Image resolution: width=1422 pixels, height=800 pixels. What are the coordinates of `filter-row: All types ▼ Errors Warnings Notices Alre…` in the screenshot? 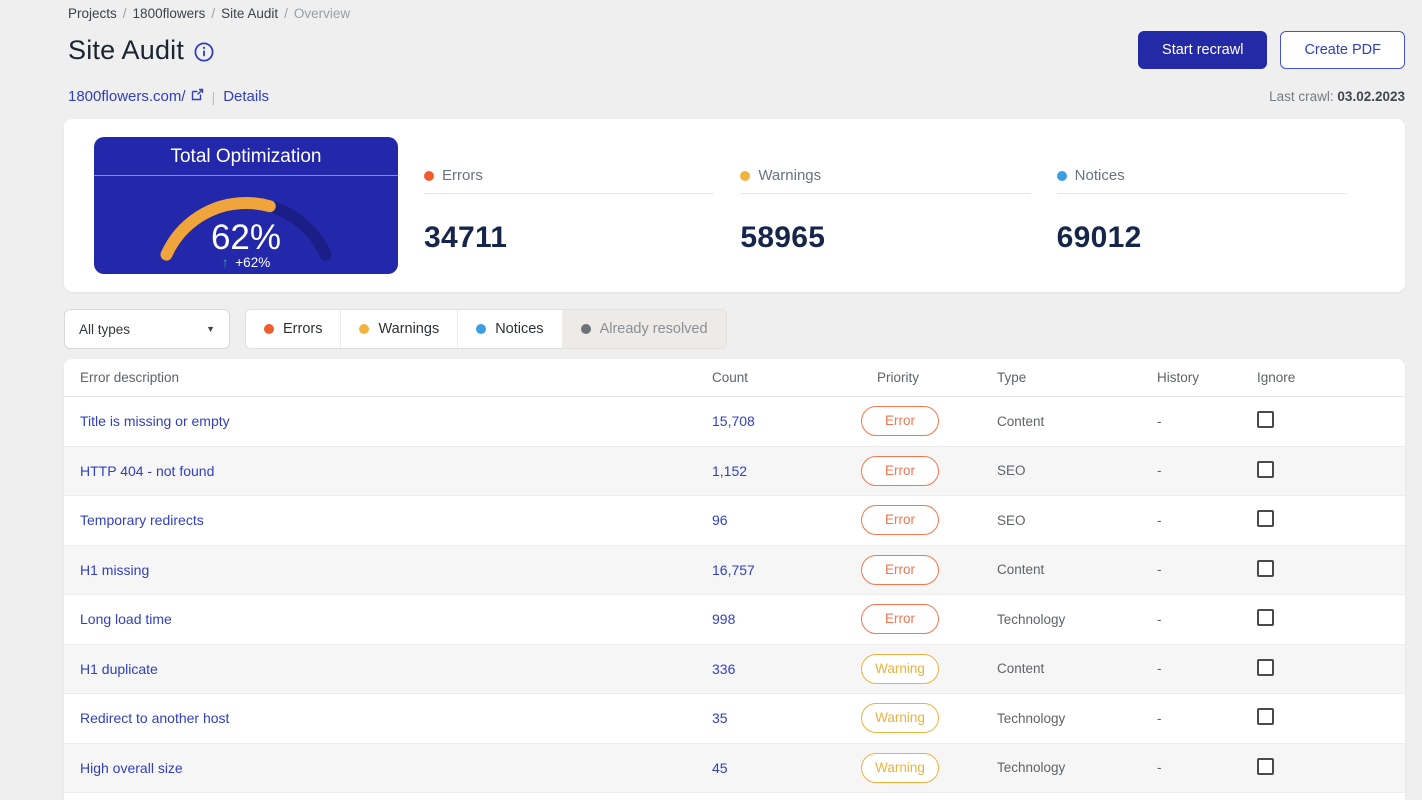 It's located at (734, 329).